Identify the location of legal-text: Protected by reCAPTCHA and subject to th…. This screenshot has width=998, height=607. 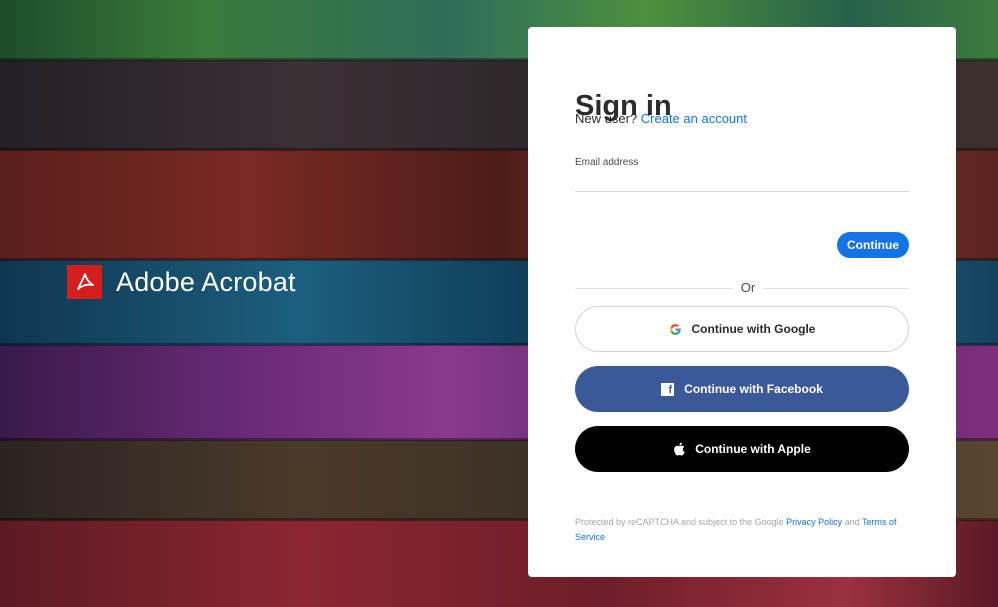
(742, 530).